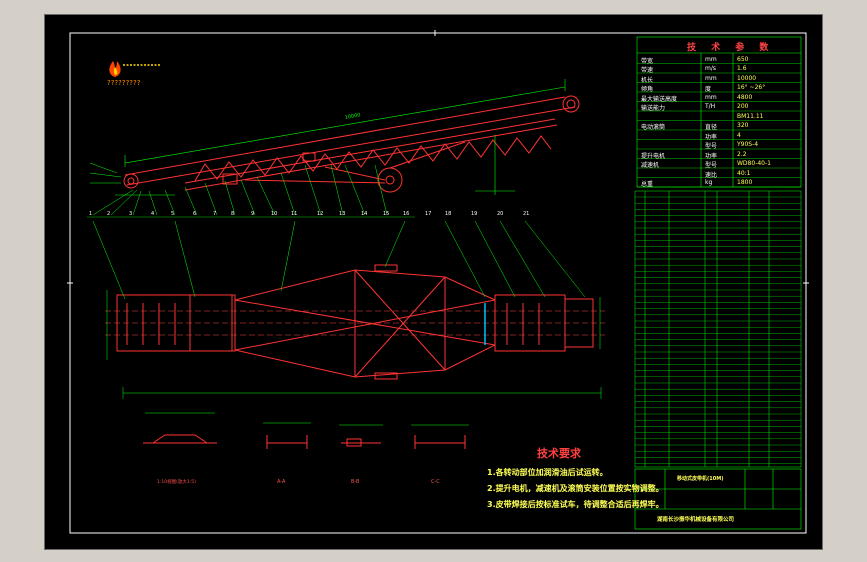 This screenshot has height=562, width=867. Describe the element at coordinates (428, 214) in the screenshot. I see `callout-number: 17` at that location.